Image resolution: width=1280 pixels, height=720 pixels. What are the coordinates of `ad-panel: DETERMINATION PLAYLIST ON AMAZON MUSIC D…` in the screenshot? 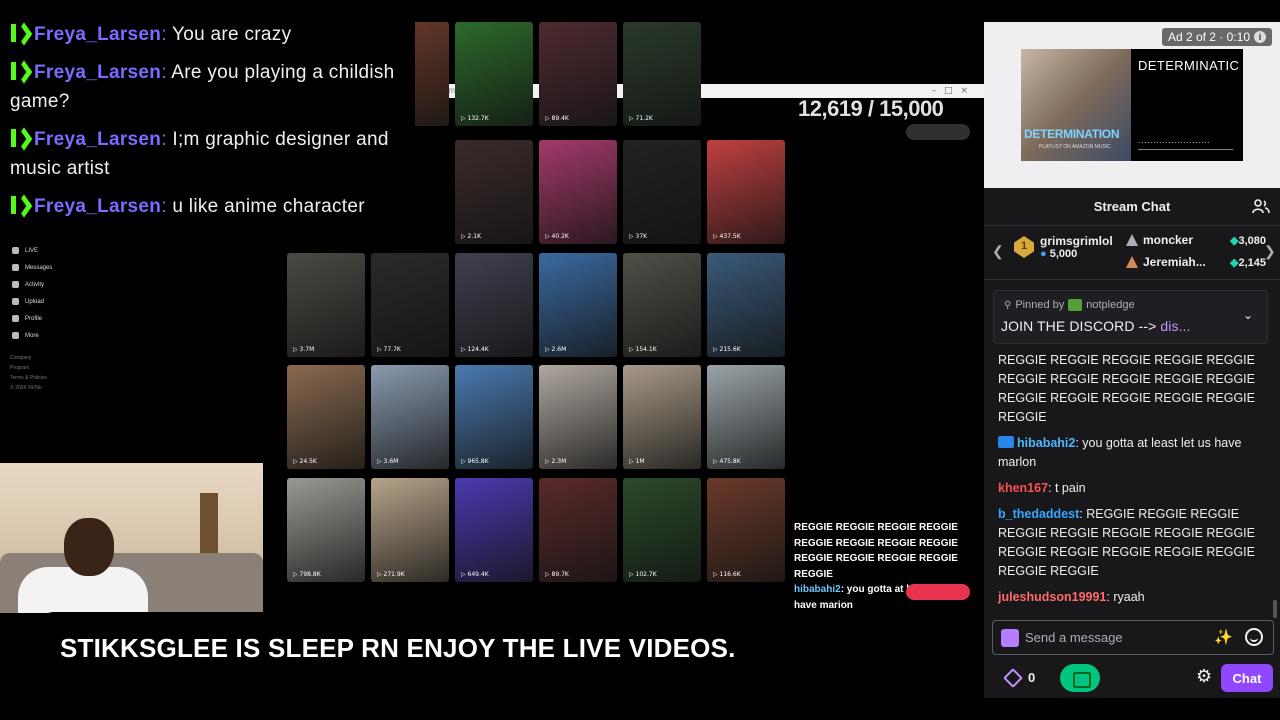 It's located at (1132, 105).